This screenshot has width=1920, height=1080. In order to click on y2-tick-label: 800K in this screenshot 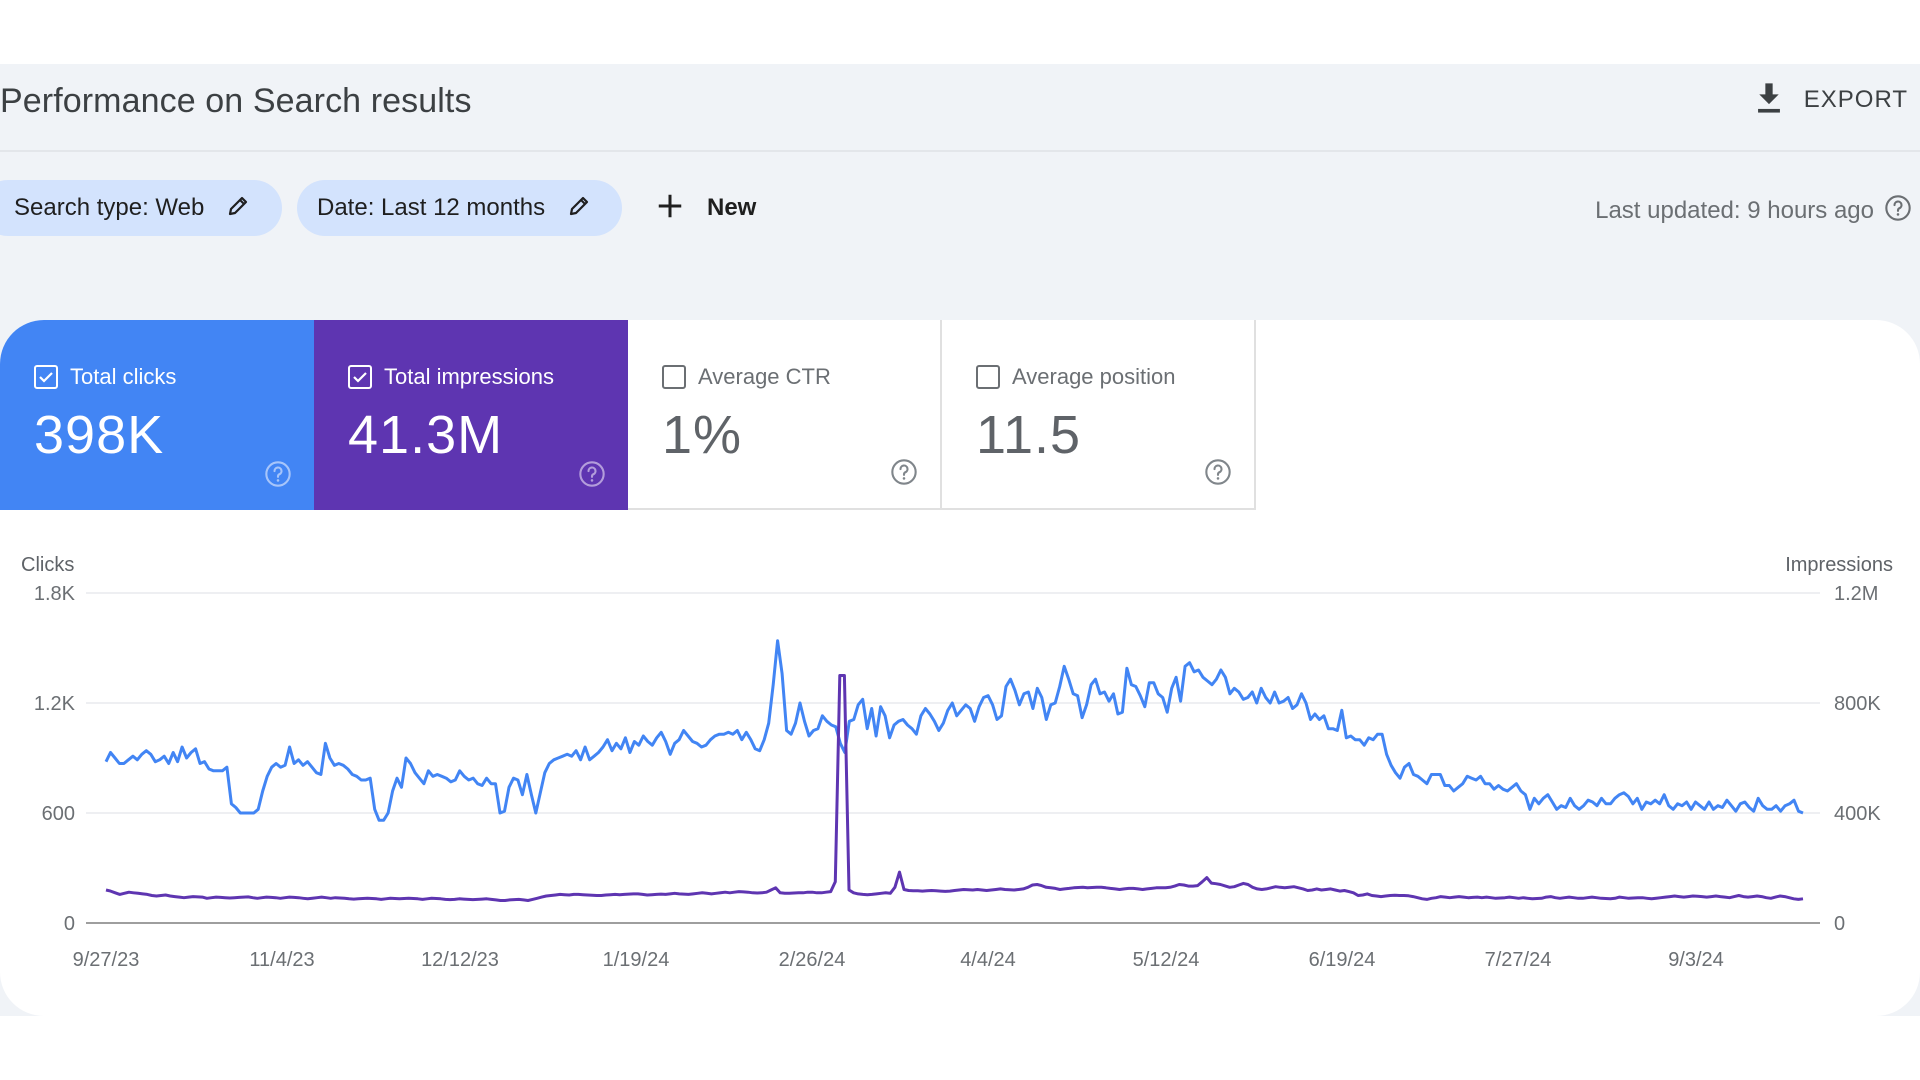, I will do `click(1857, 704)`.